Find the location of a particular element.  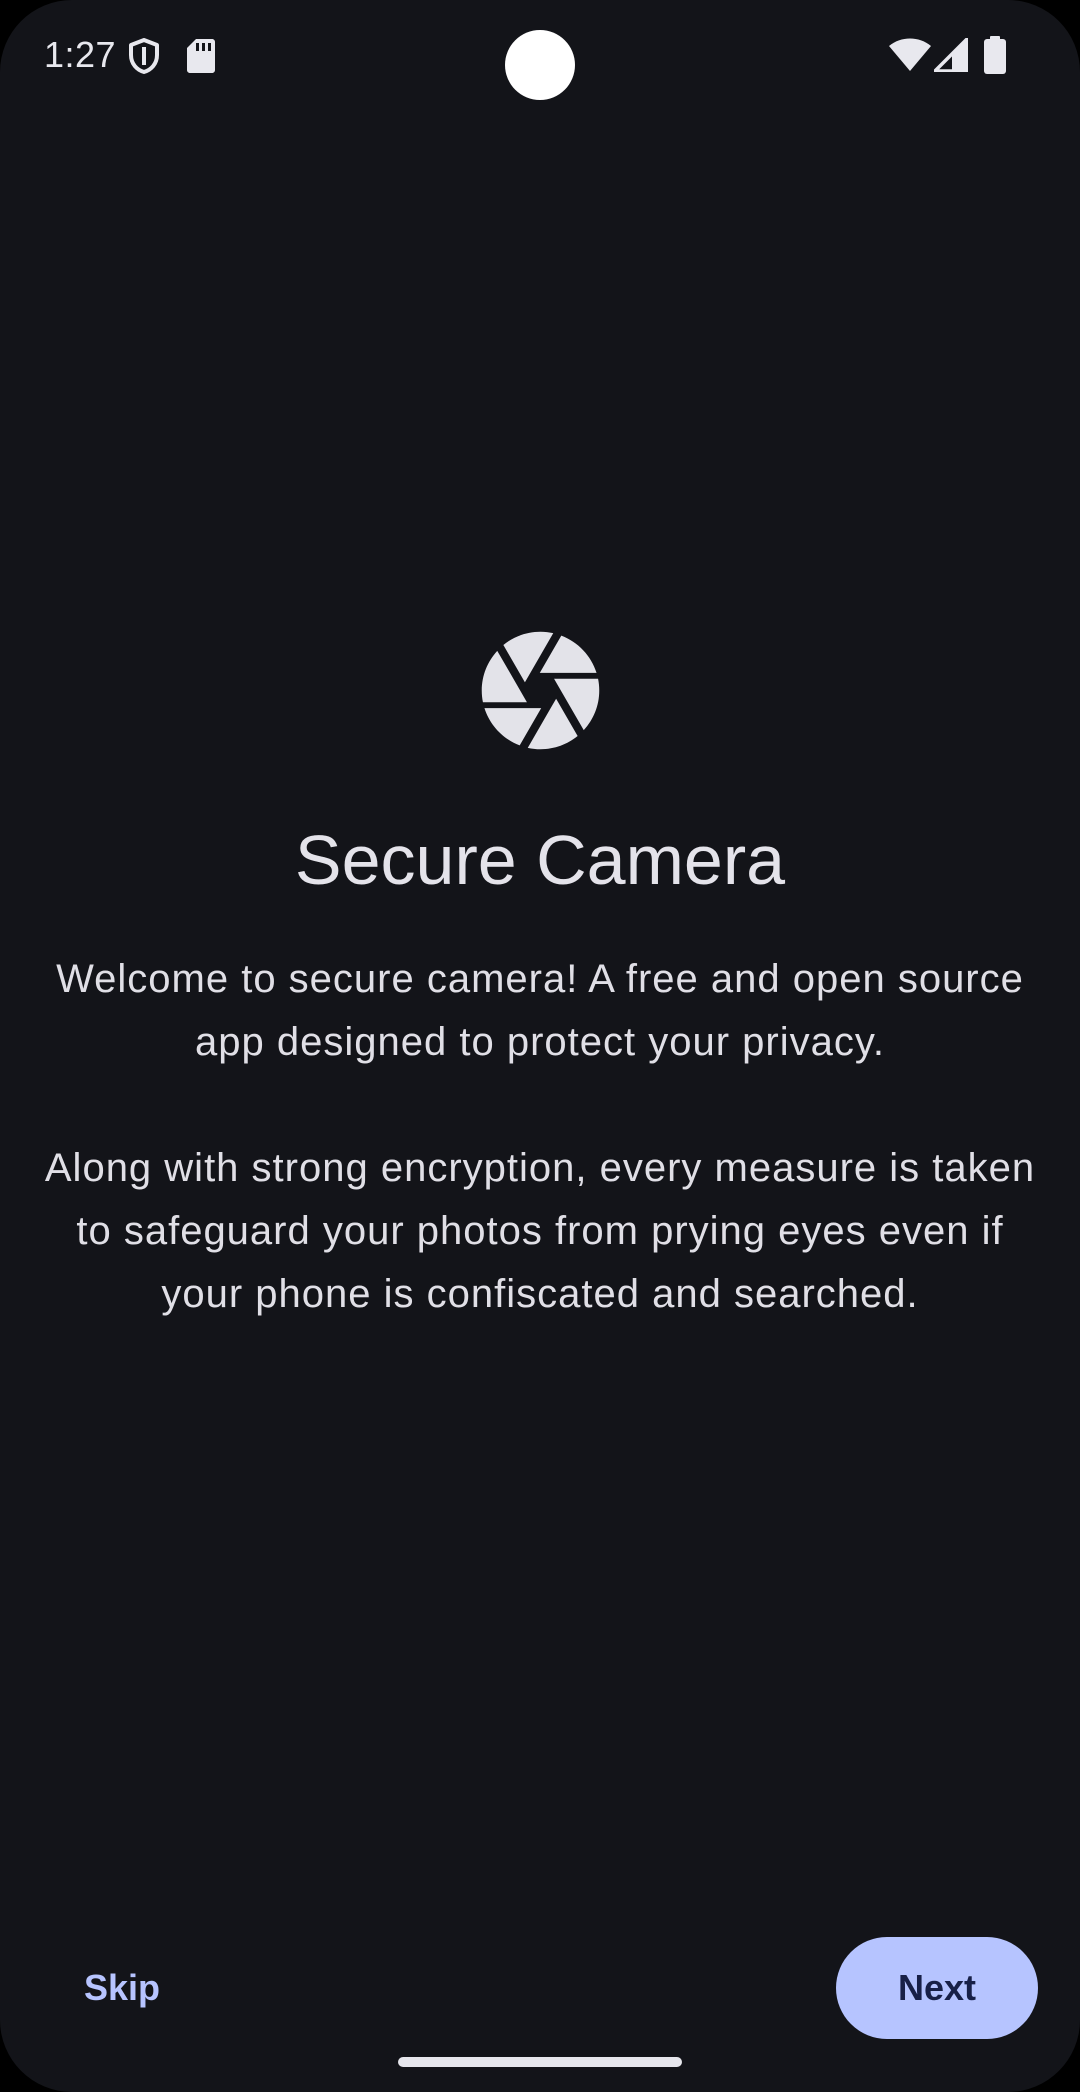

status-time: 1:27 is located at coordinates (80, 54).